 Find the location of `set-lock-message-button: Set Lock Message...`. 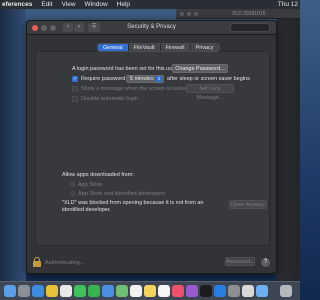

set-lock-message-button: Set Lock Message... is located at coordinates (210, 92).